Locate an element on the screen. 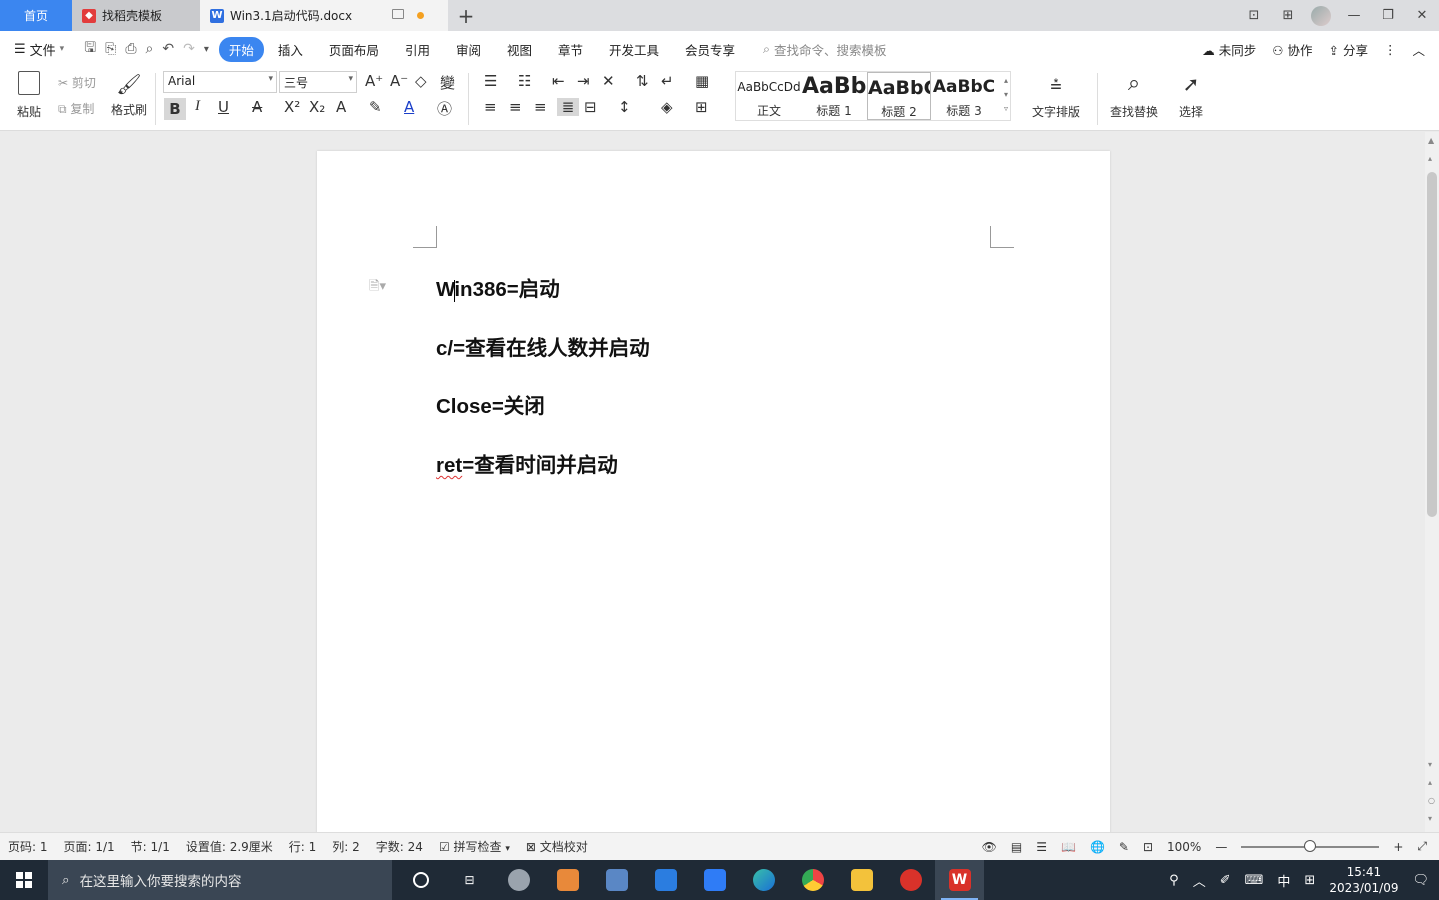 This screenshot has width=1439, height=900. align-left-icon: ≡ is located at coordinates (490, 107).